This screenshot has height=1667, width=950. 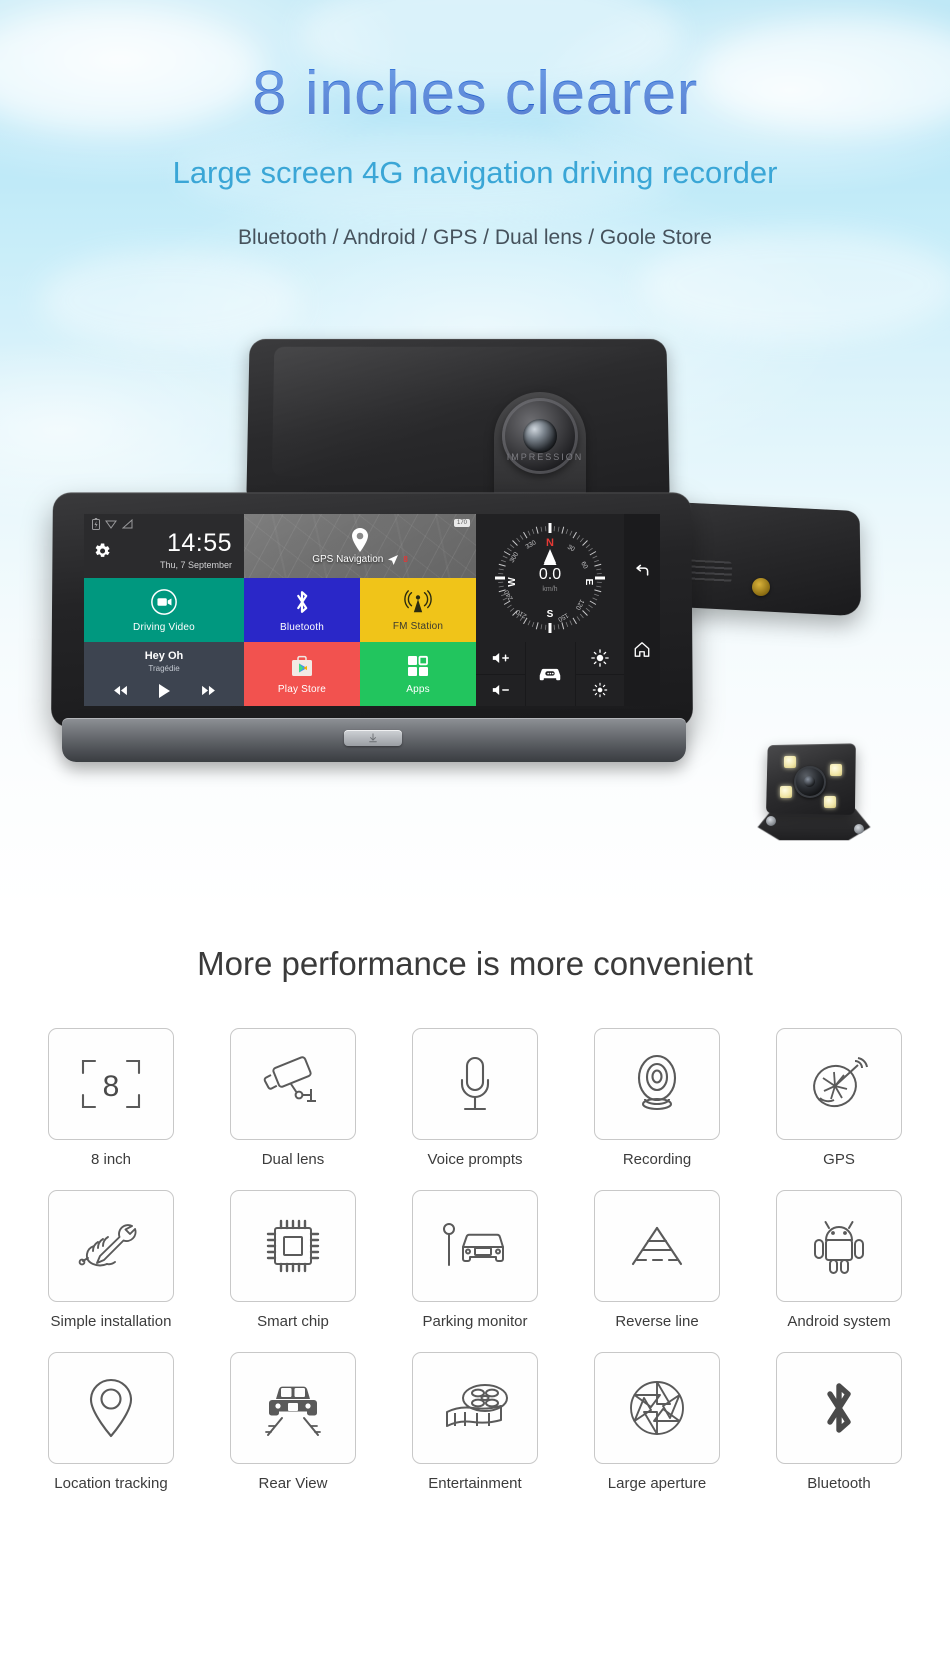 I want to click on speed-unit: km/h, so click(x=550, y=589).